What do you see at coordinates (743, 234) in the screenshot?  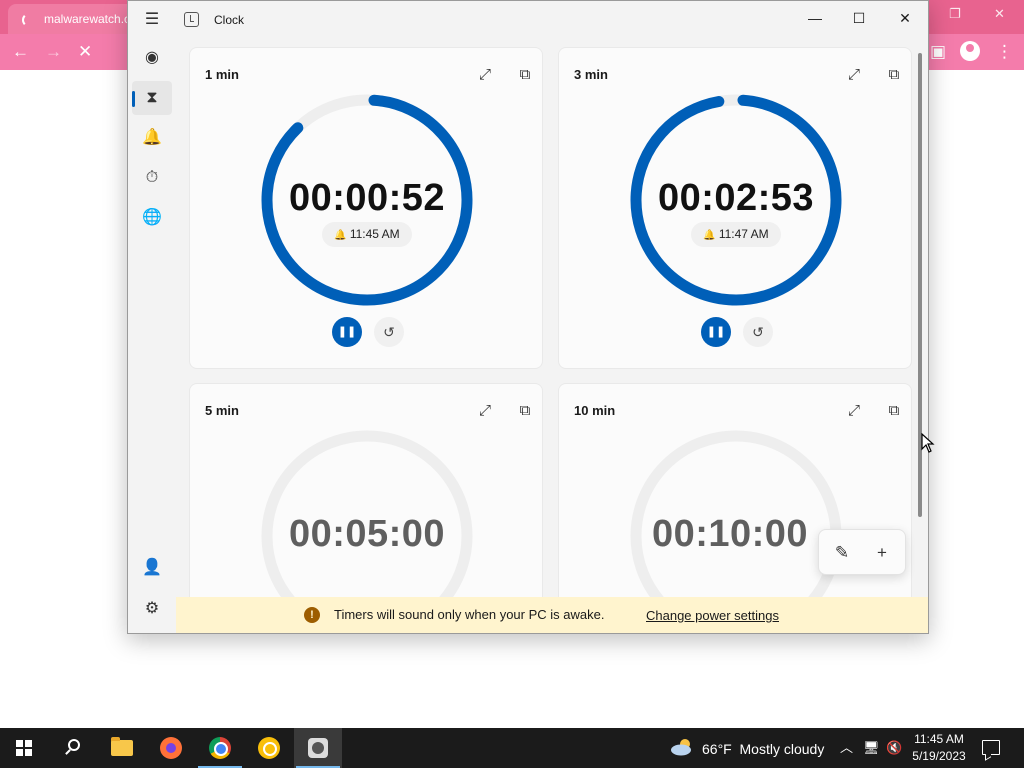 I see `alarm-time: 11:47 AM` at bounding box center [743, 234].